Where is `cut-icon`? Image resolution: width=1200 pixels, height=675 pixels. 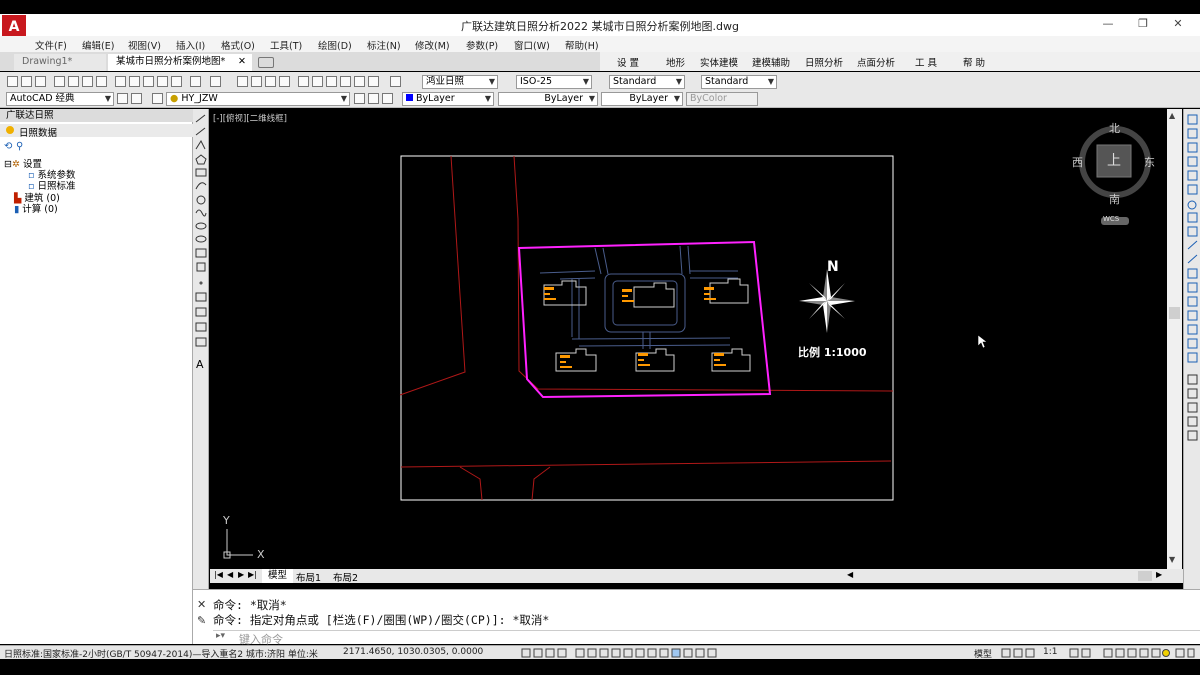
cut-icon is located at coordinates (120, 81).